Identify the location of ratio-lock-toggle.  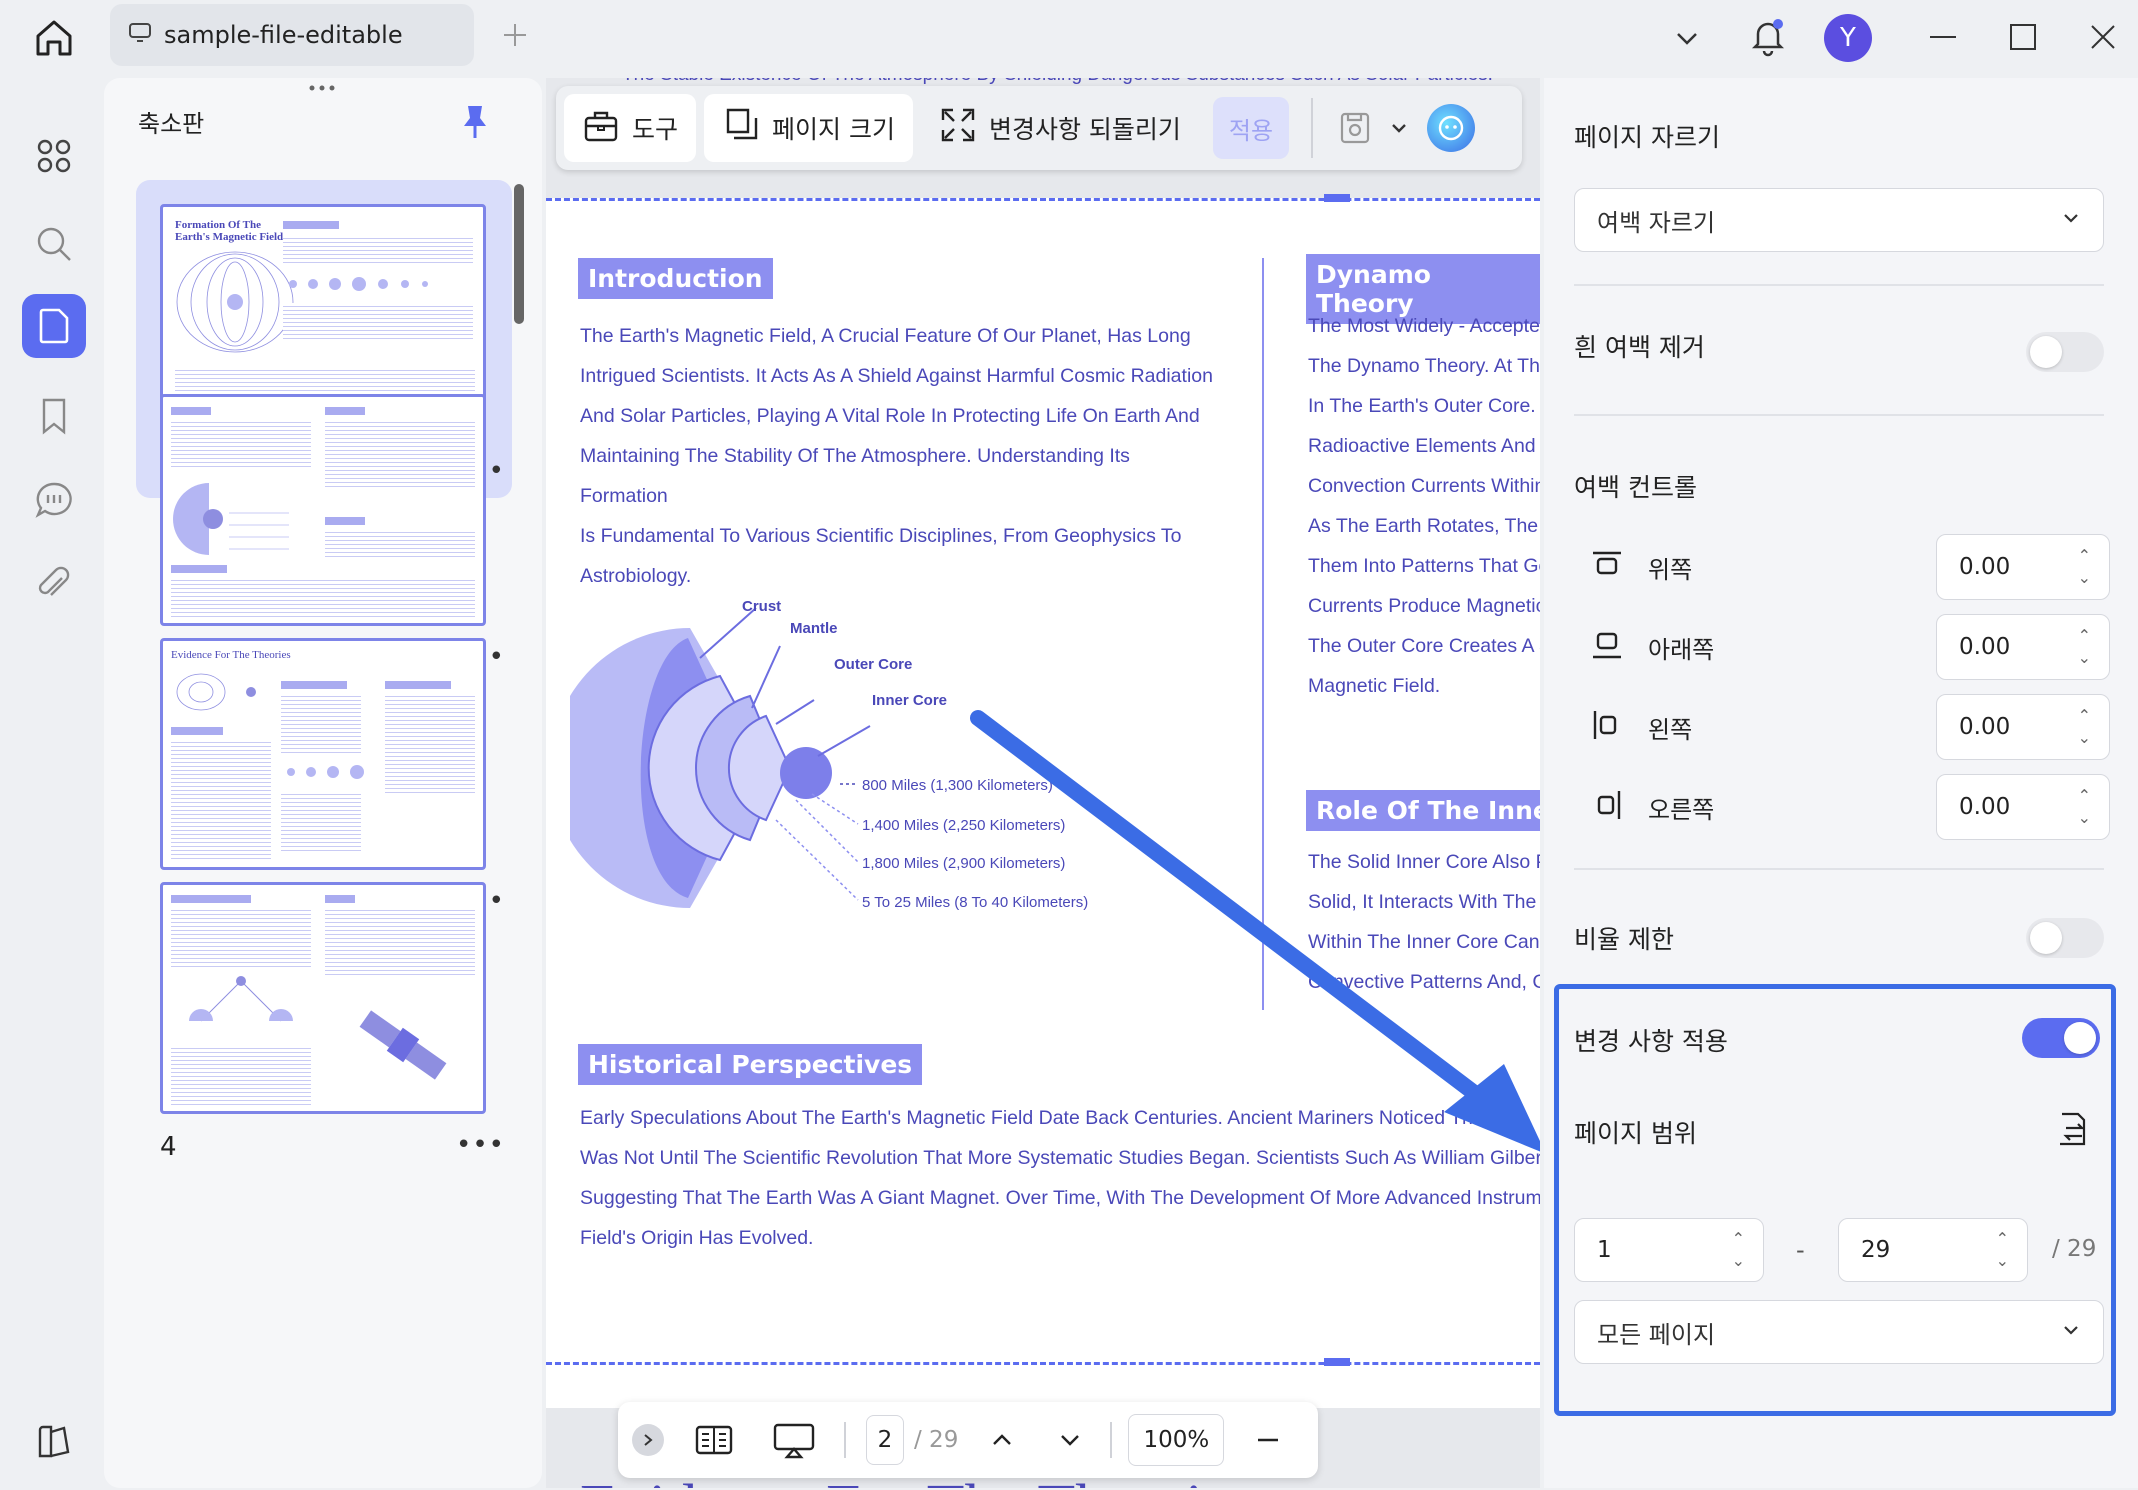
(2065, 938).